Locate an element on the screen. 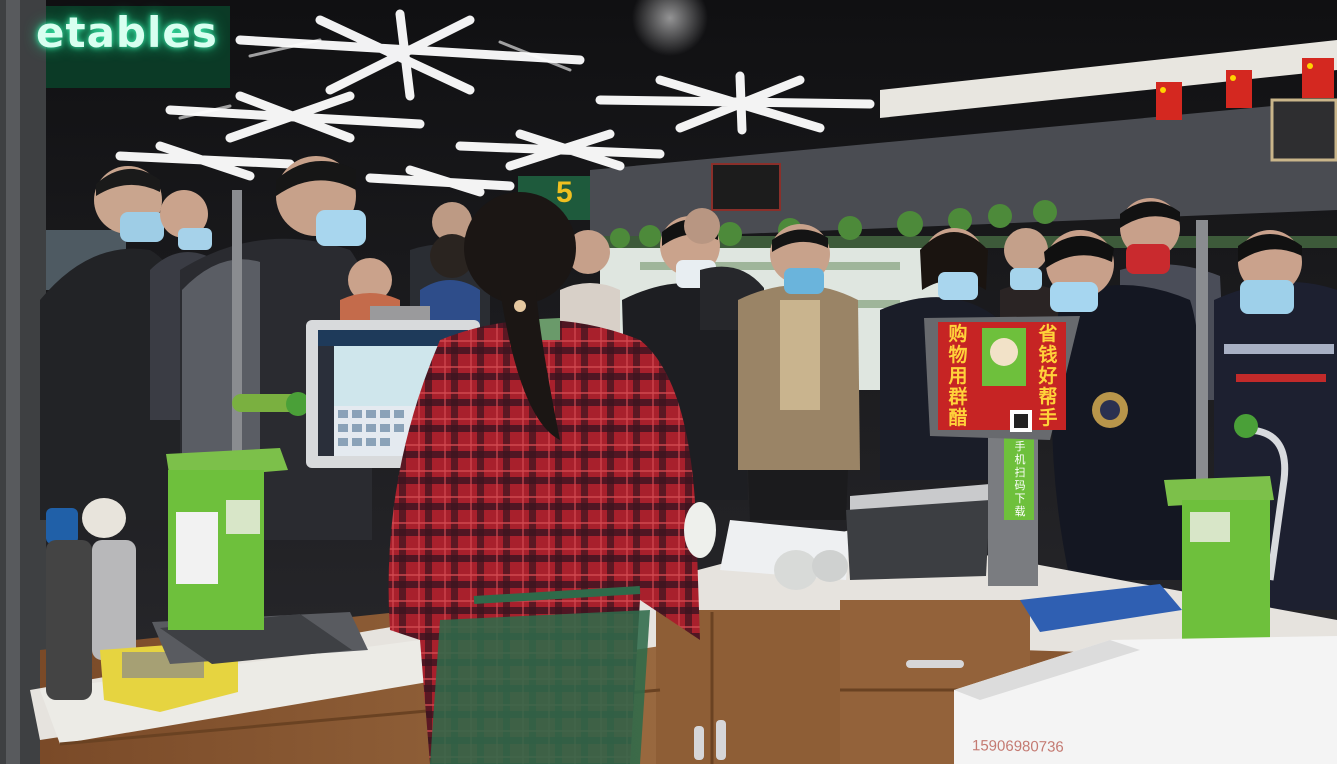 The width and height of the screenshot is (1337, 764). box-phone-number: 15906980736 is located at coordinates (1018, 746).